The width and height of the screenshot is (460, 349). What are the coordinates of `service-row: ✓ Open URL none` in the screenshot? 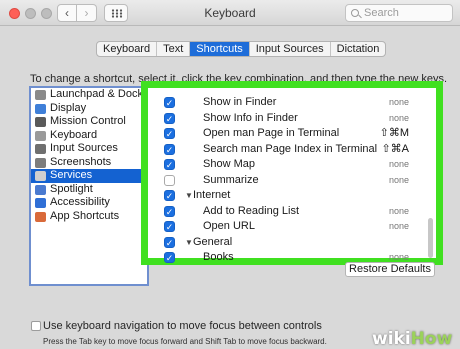 It's located at (293, 227).